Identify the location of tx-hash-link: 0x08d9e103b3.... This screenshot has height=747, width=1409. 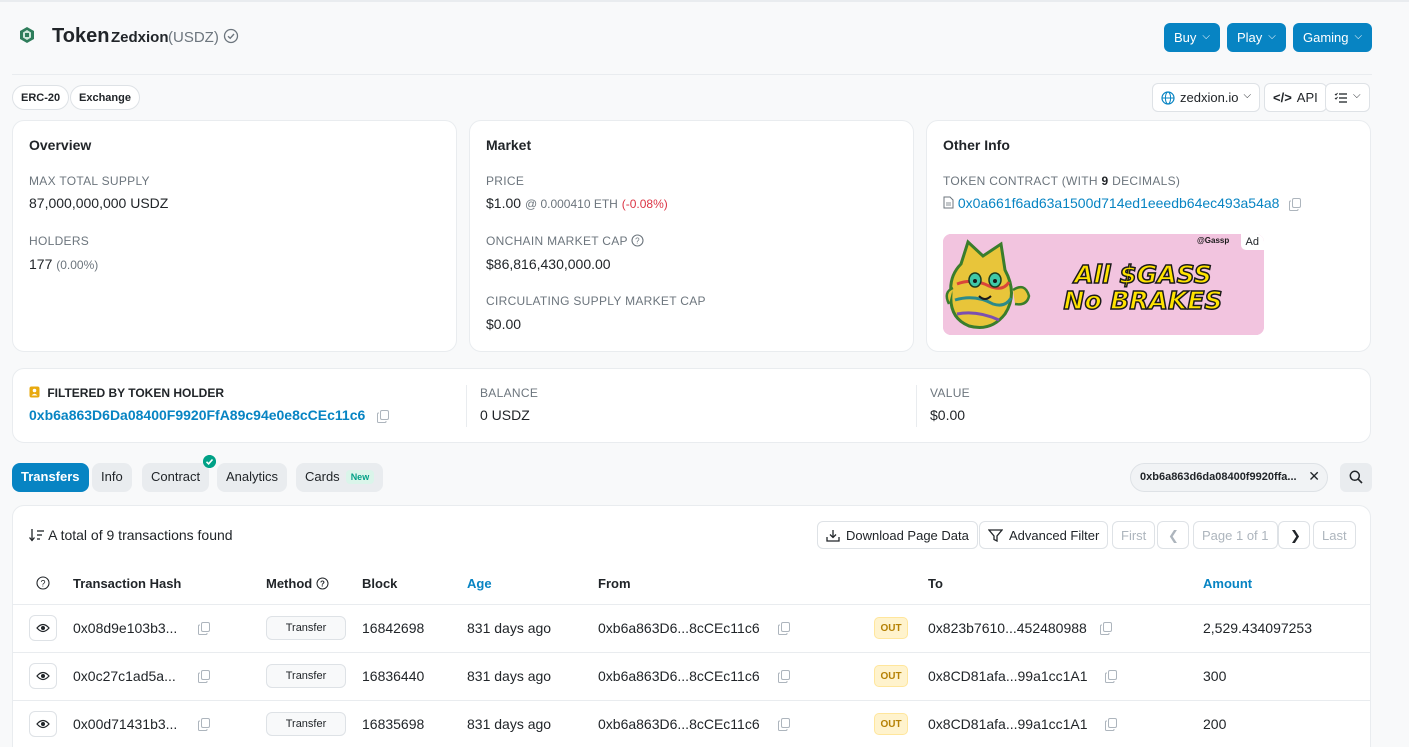
(125, 628).